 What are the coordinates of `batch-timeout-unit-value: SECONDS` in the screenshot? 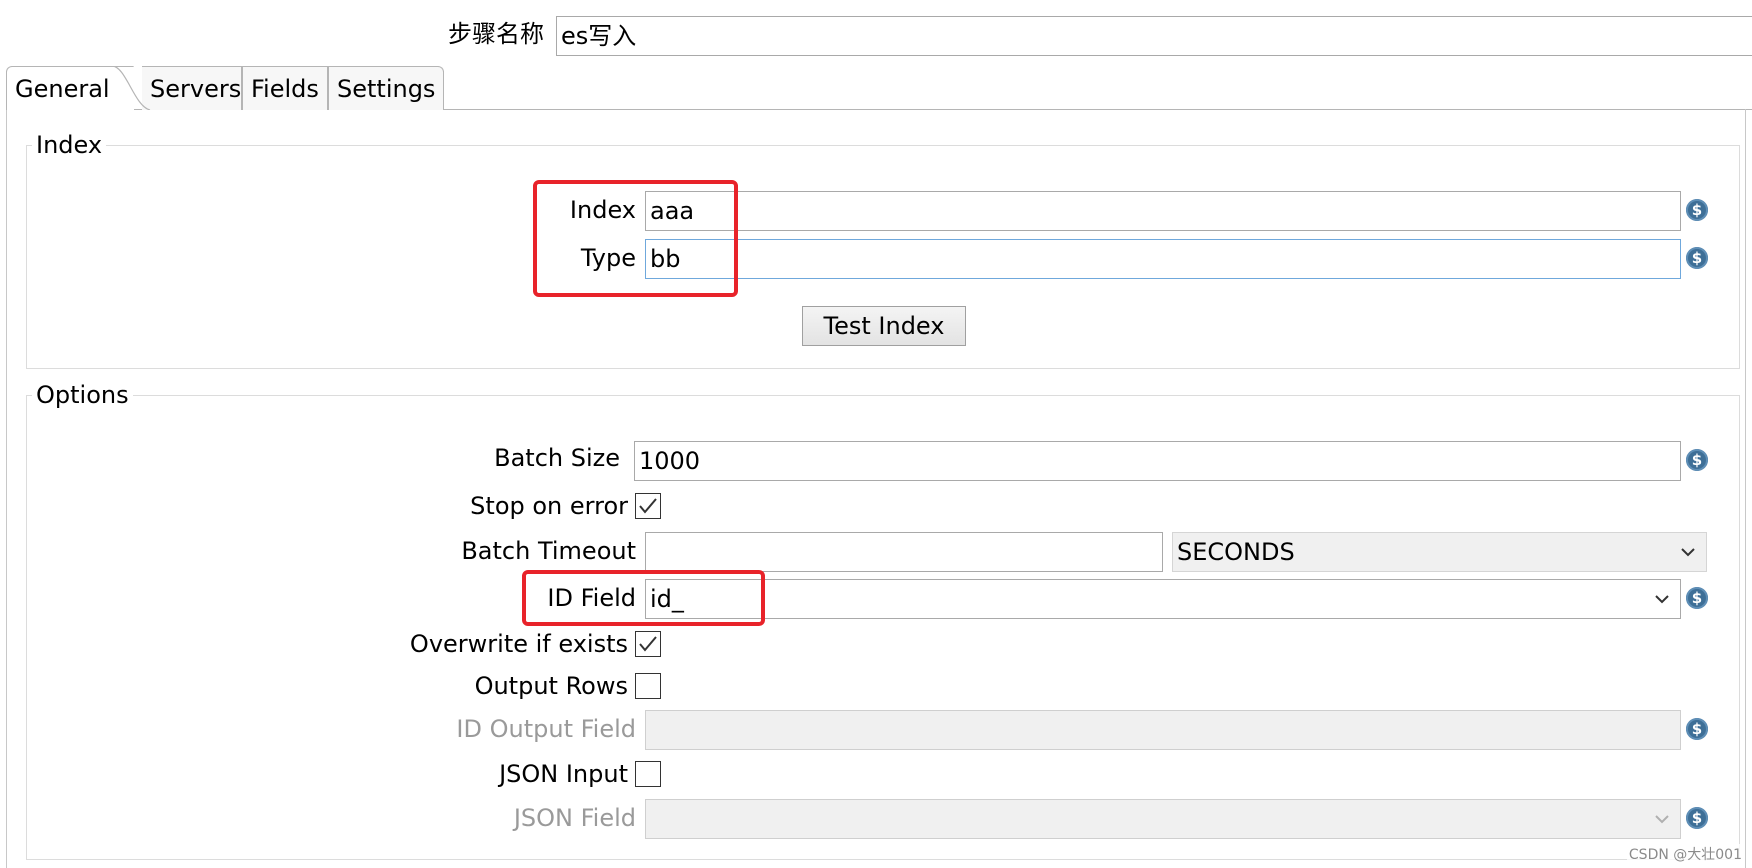 It's located at (1236, 552).